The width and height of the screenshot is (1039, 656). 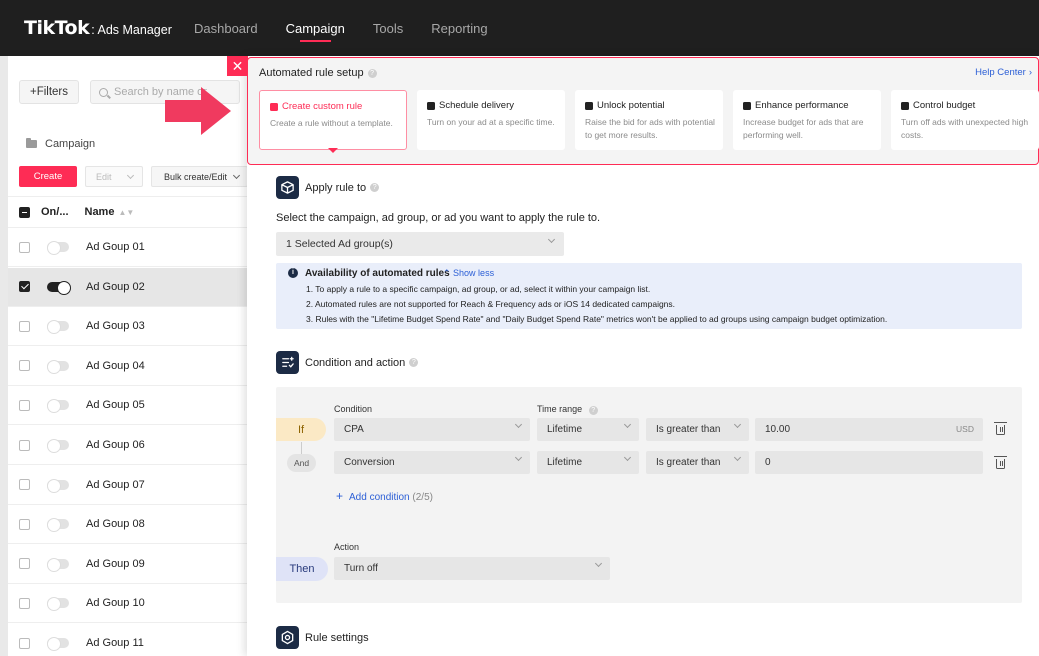 I want to click on bulk-create-edit-button: Bulk create/Edit, so click(x=199, y=176).